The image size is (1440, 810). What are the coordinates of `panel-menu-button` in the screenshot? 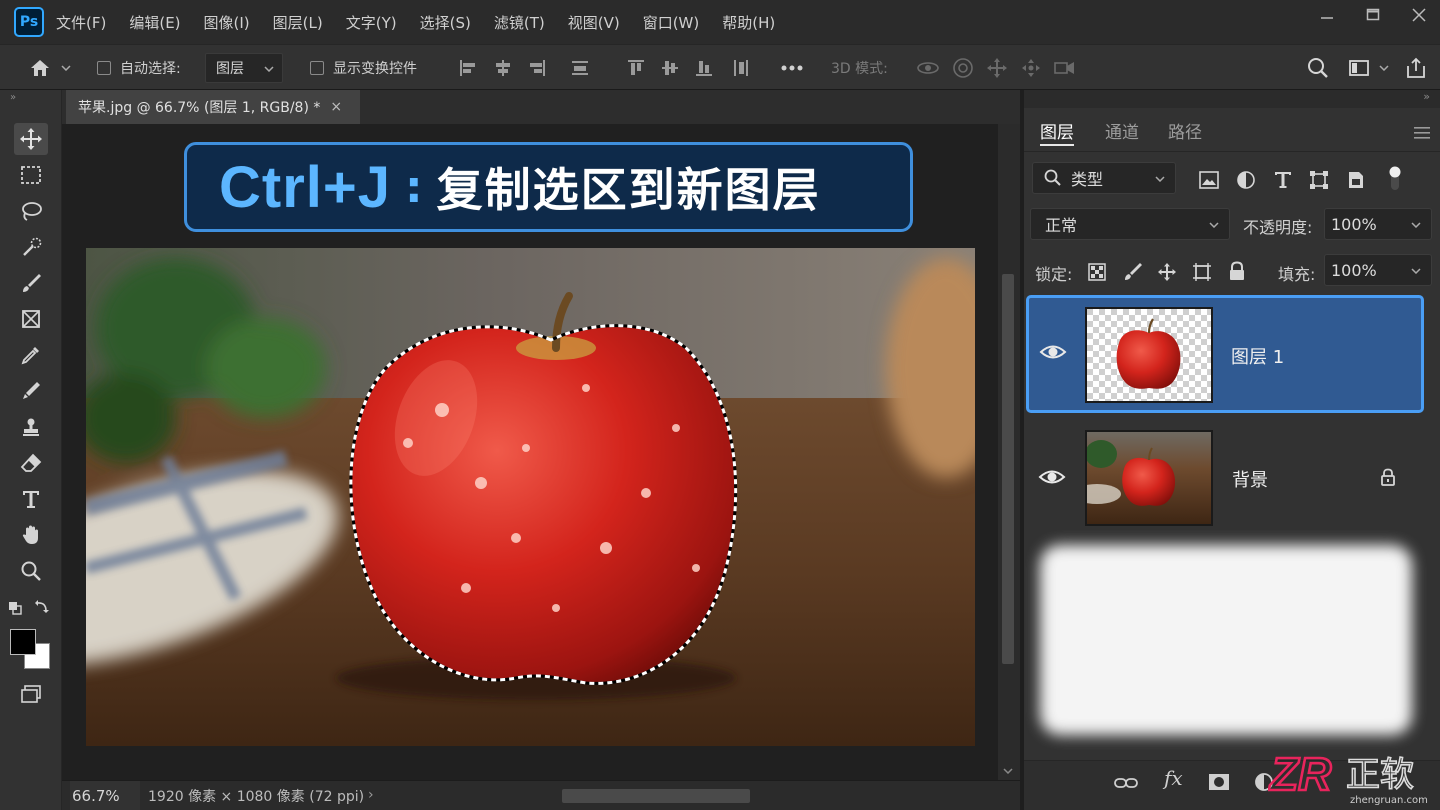 It's located at (1422, 133).